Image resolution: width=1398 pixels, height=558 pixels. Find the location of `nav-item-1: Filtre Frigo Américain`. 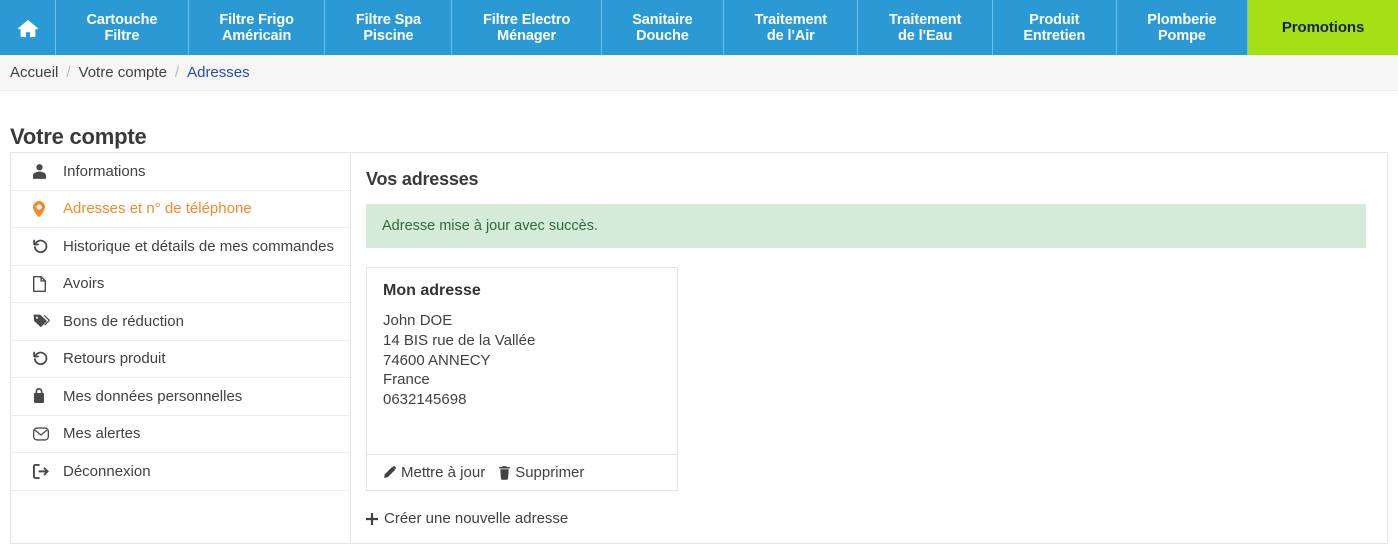

nav-item-1: Filtre Frigo Américain is located at coordinates (257, 27).